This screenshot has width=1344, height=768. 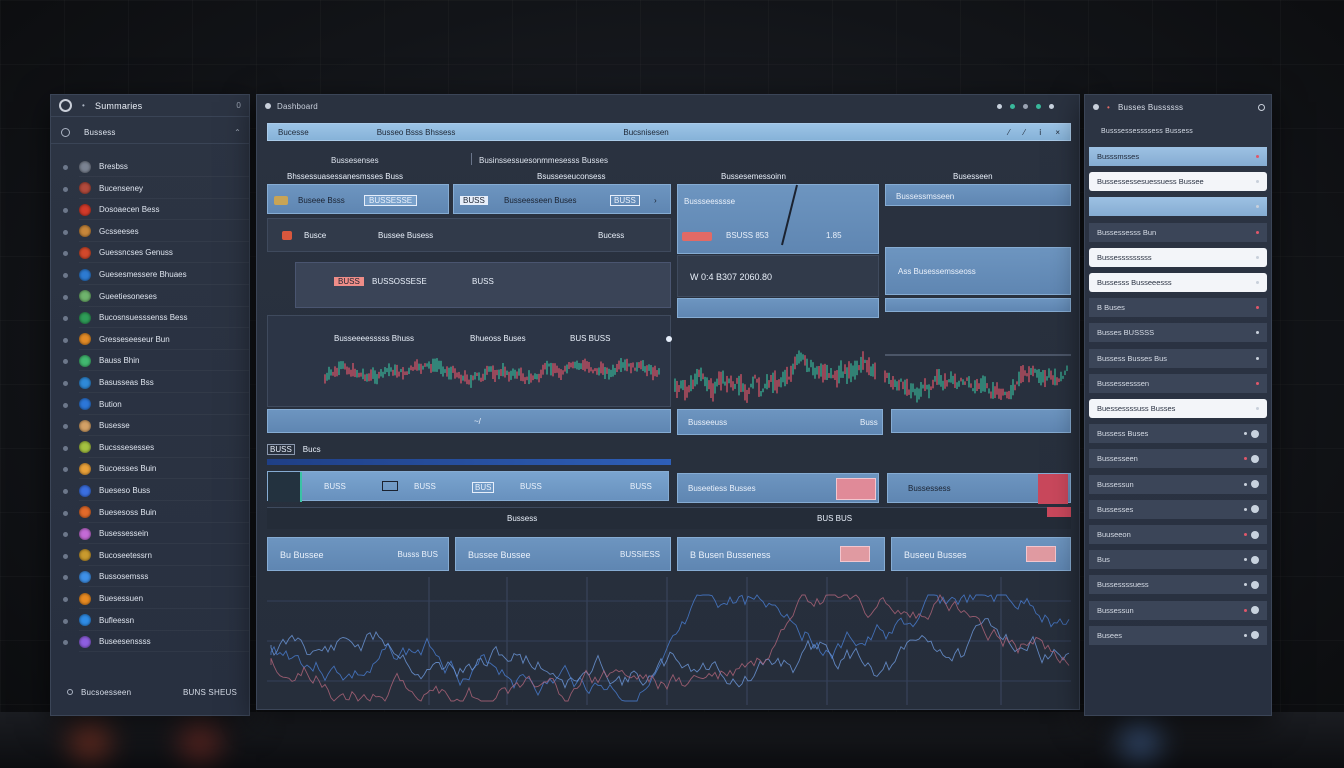 What do you see at coordinates (1178, 156) in the screenshot?
I see `right-list-row: Busssmsses` at bounding box center [1178, 156].